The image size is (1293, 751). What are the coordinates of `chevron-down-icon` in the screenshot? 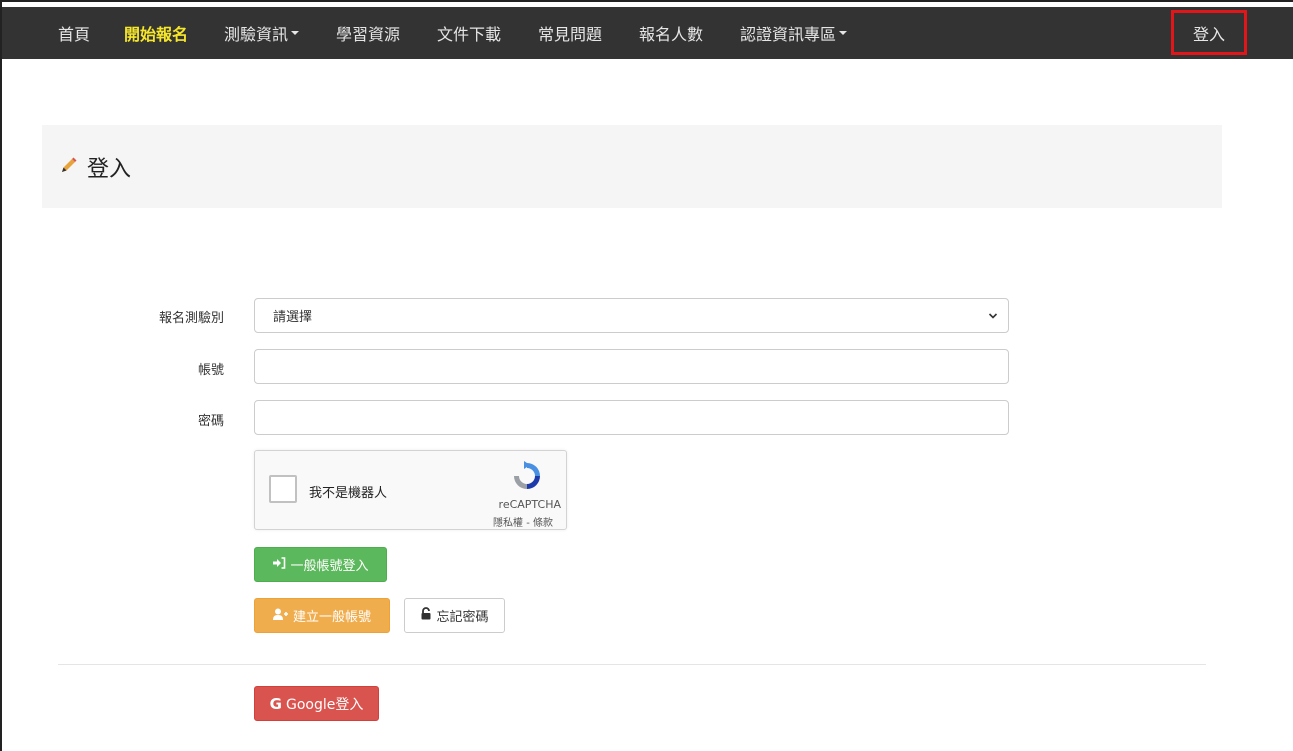 It's located at (993, 317).